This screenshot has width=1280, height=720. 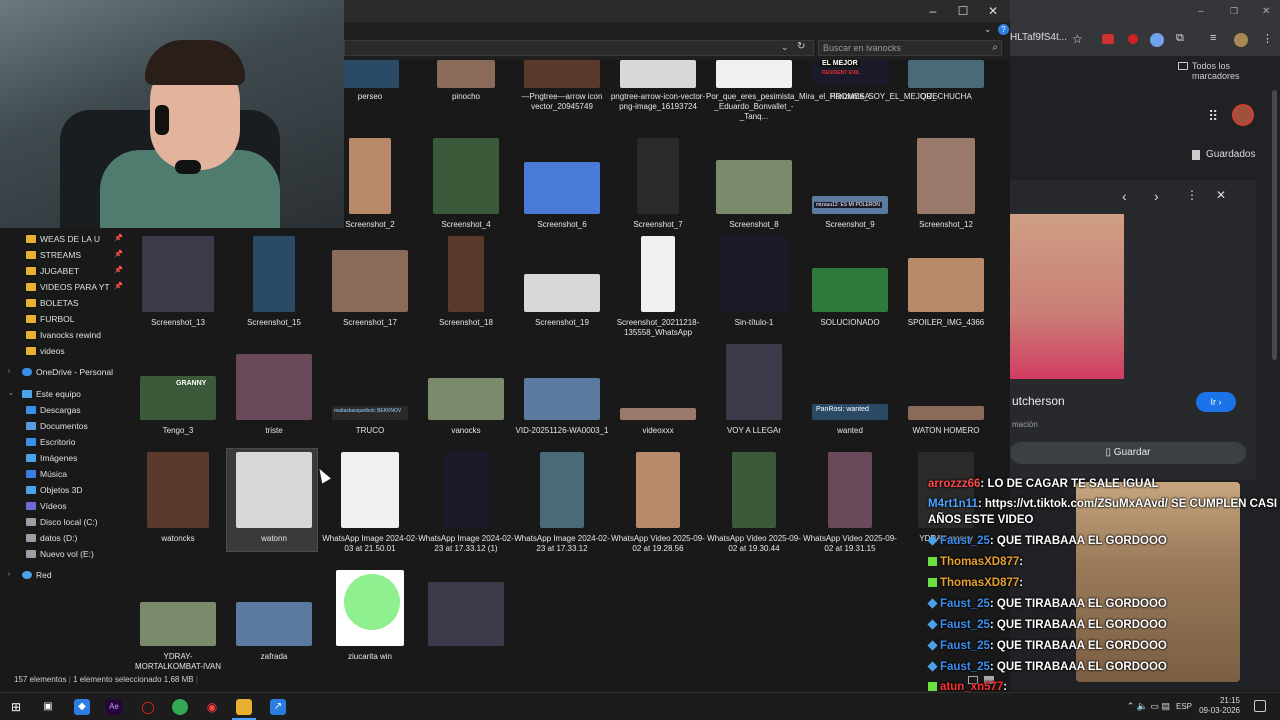 I want to click on file-name: Screenshot_12, so click(x=946, y=225).